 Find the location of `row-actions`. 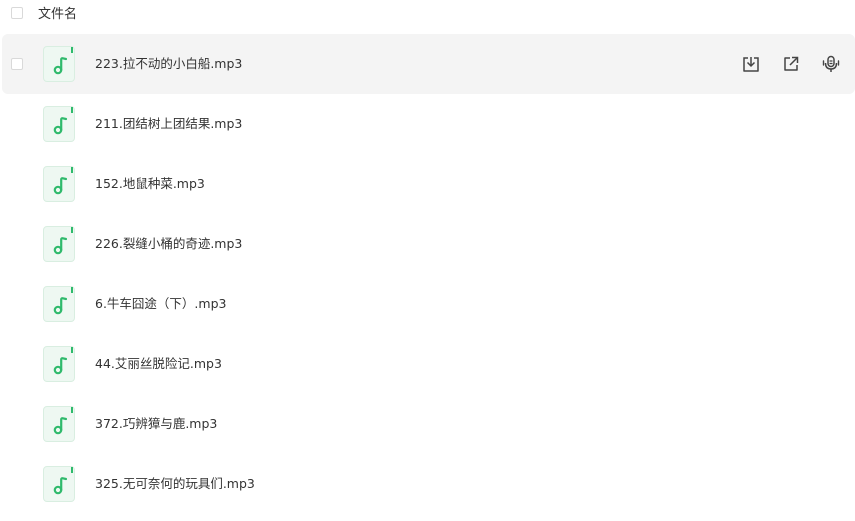

row-actions is located at coordinates (795, 64).